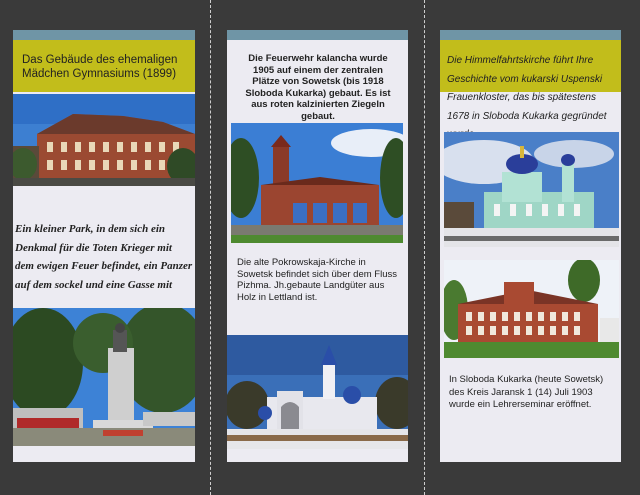  Describe the element at coordinates (210, 247) in the screenshot. I see `fold-line-left` at that location.